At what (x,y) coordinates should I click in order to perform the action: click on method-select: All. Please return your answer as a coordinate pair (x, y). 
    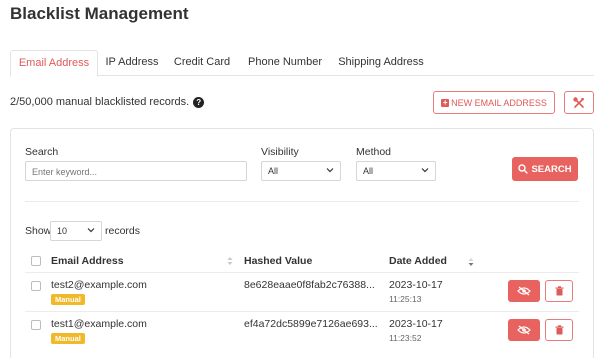
    Looking at the image, I should click on (396, 171).